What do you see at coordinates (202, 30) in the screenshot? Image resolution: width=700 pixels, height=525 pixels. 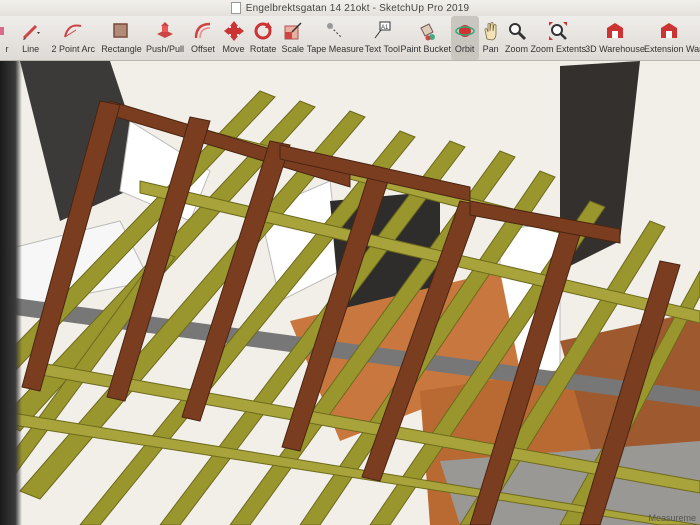 I see `offset-icon` at bounding box center [202, 30].